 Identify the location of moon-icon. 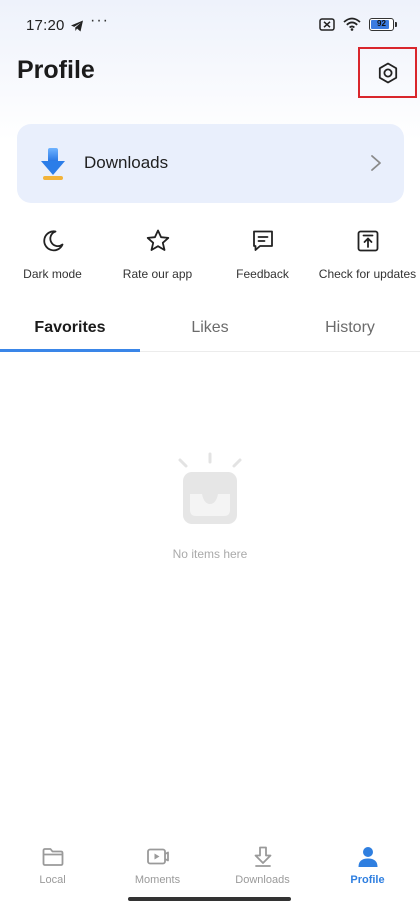
(52, 241).